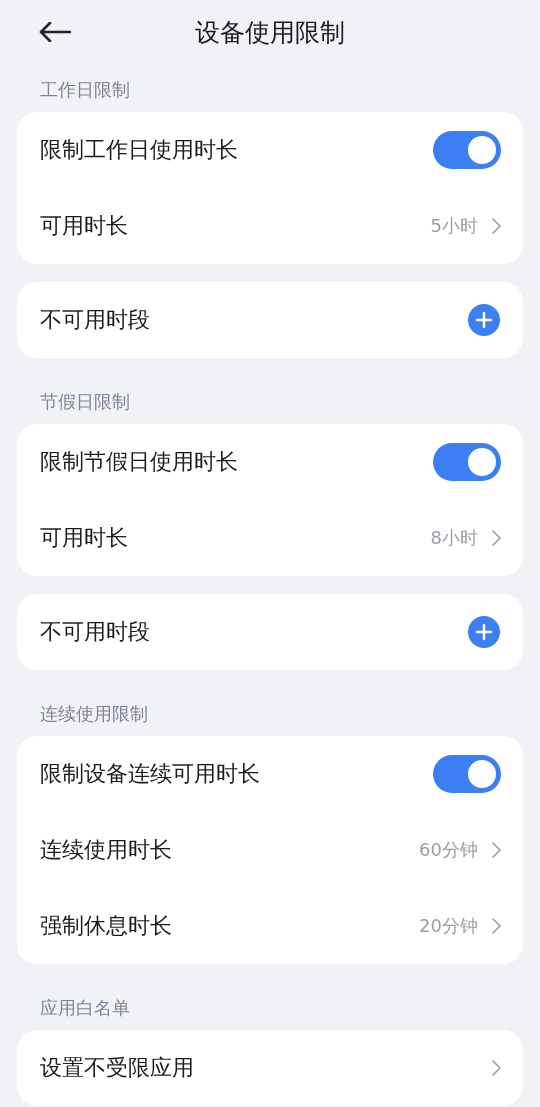 The image size is (540, 1107). Describe the element at coordinates (85, 401) in the screenshot. I see `section-title: 节假日限制` at that location.